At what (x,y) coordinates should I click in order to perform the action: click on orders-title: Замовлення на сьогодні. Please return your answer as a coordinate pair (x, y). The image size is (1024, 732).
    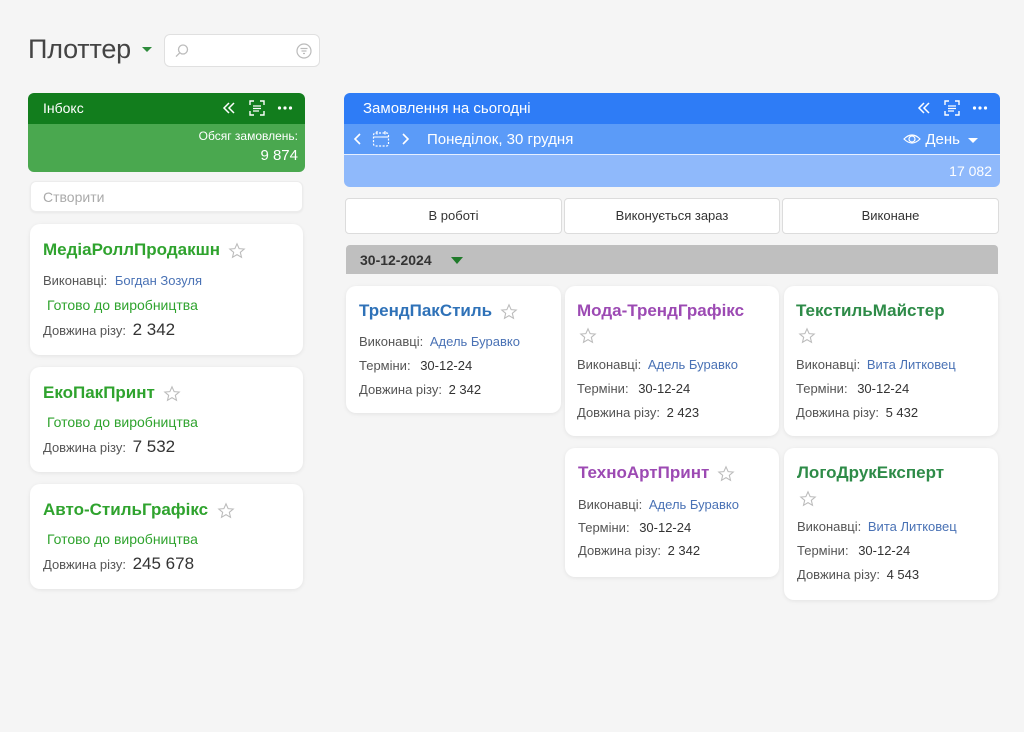
    Looking at the image, I should click on (447, 108).